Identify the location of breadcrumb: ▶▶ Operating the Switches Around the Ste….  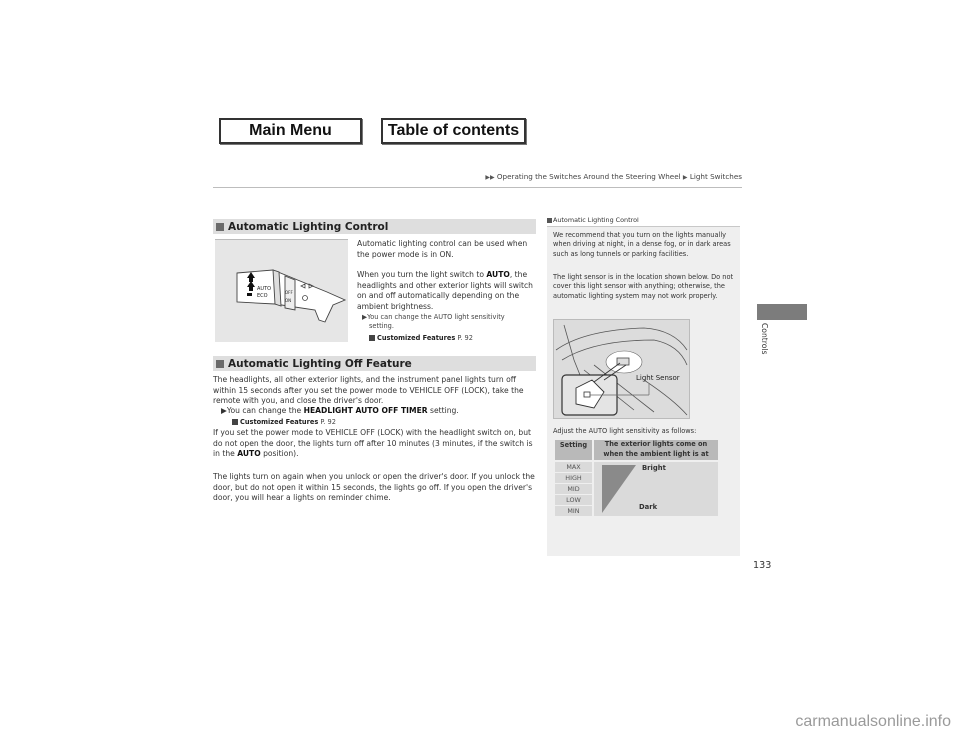
(613, 176).